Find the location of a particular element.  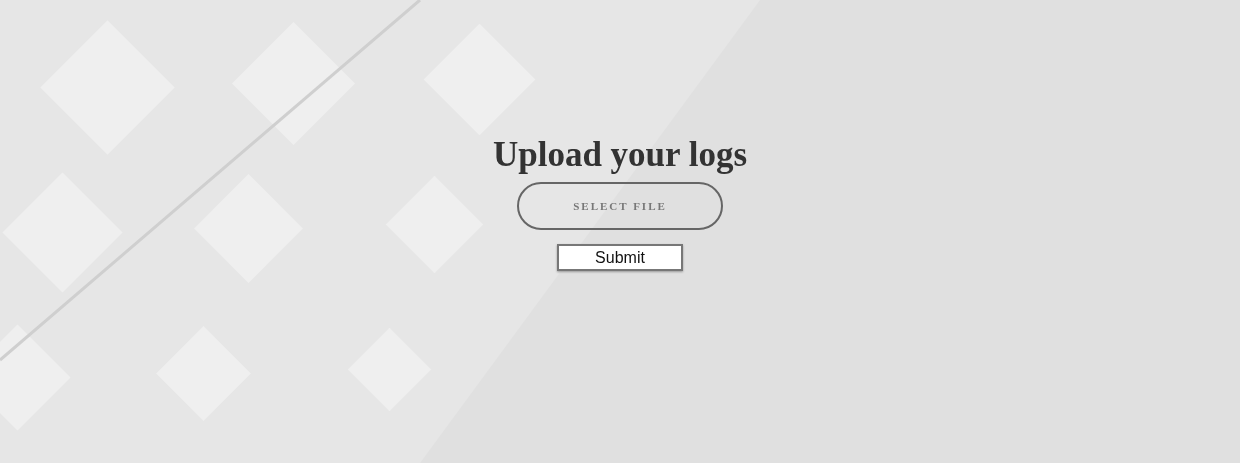

select-file-button: SELECT FILE is located at coordinates (620, 206).